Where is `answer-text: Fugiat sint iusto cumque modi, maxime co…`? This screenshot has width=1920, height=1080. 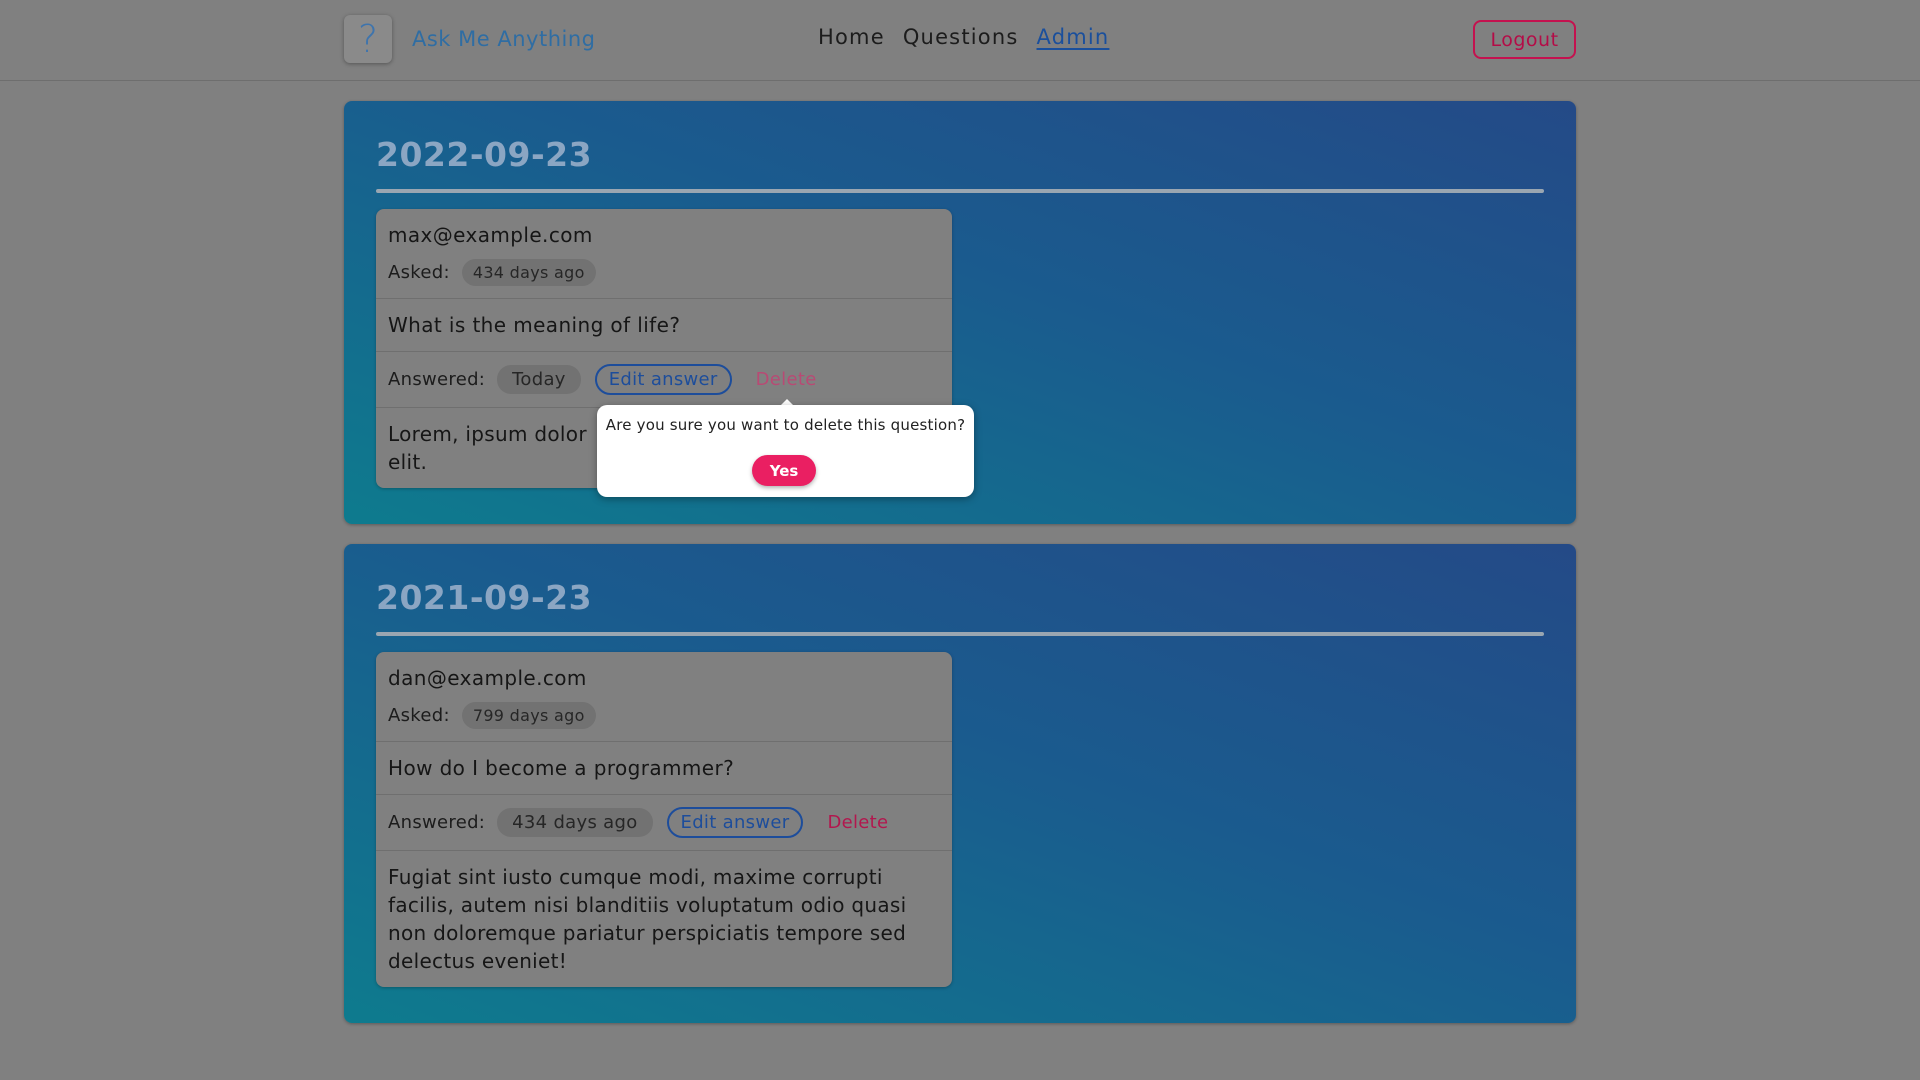
answer-text: Fugiat sint iusto cumque modi, maxime co… is located at coordinates (647, 919).